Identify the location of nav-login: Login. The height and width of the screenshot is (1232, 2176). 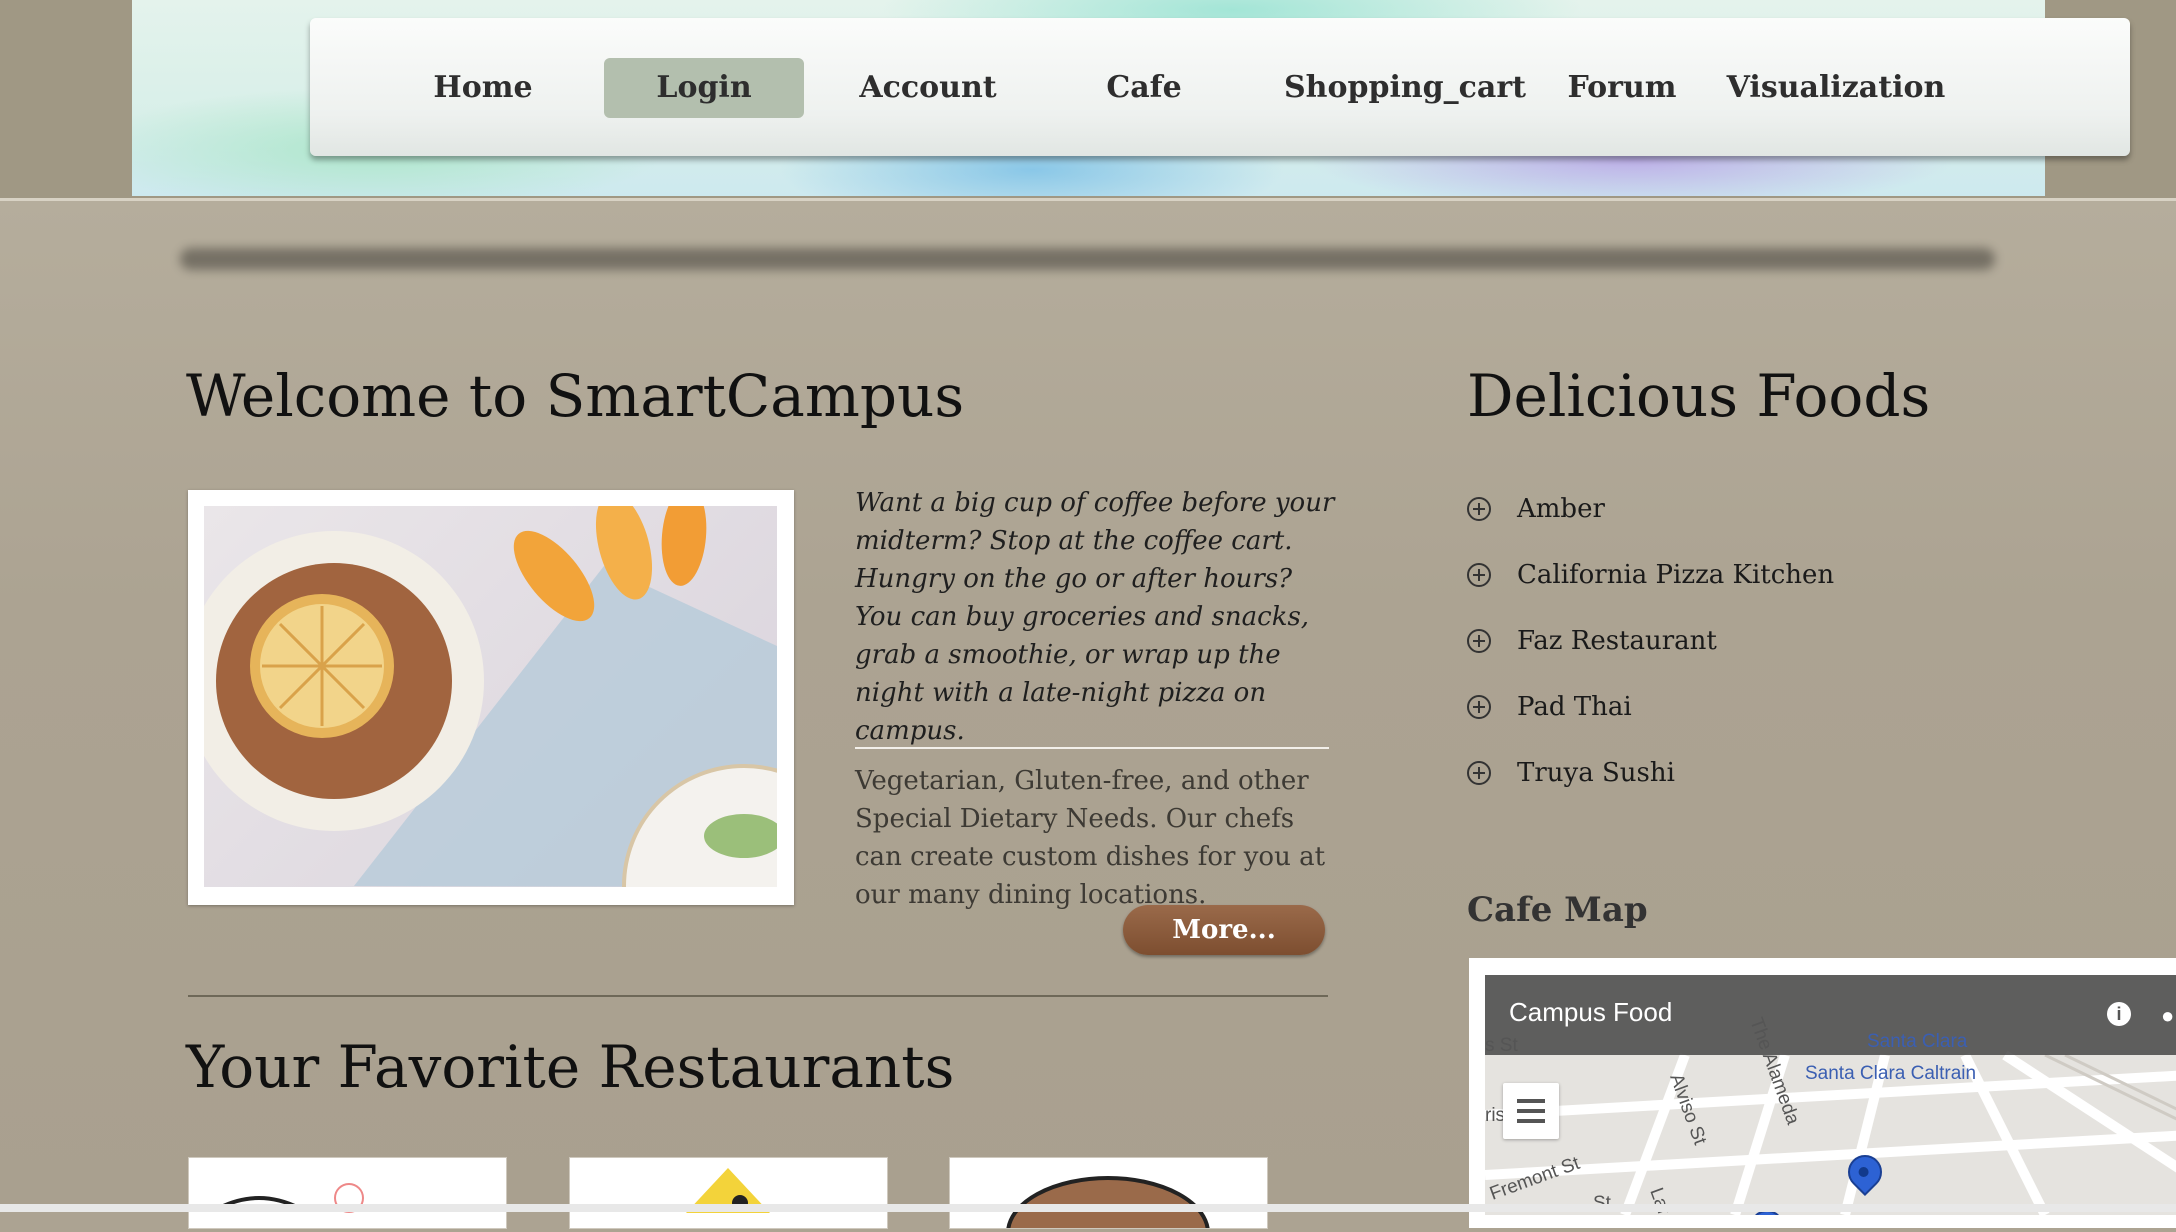
(704, 88).